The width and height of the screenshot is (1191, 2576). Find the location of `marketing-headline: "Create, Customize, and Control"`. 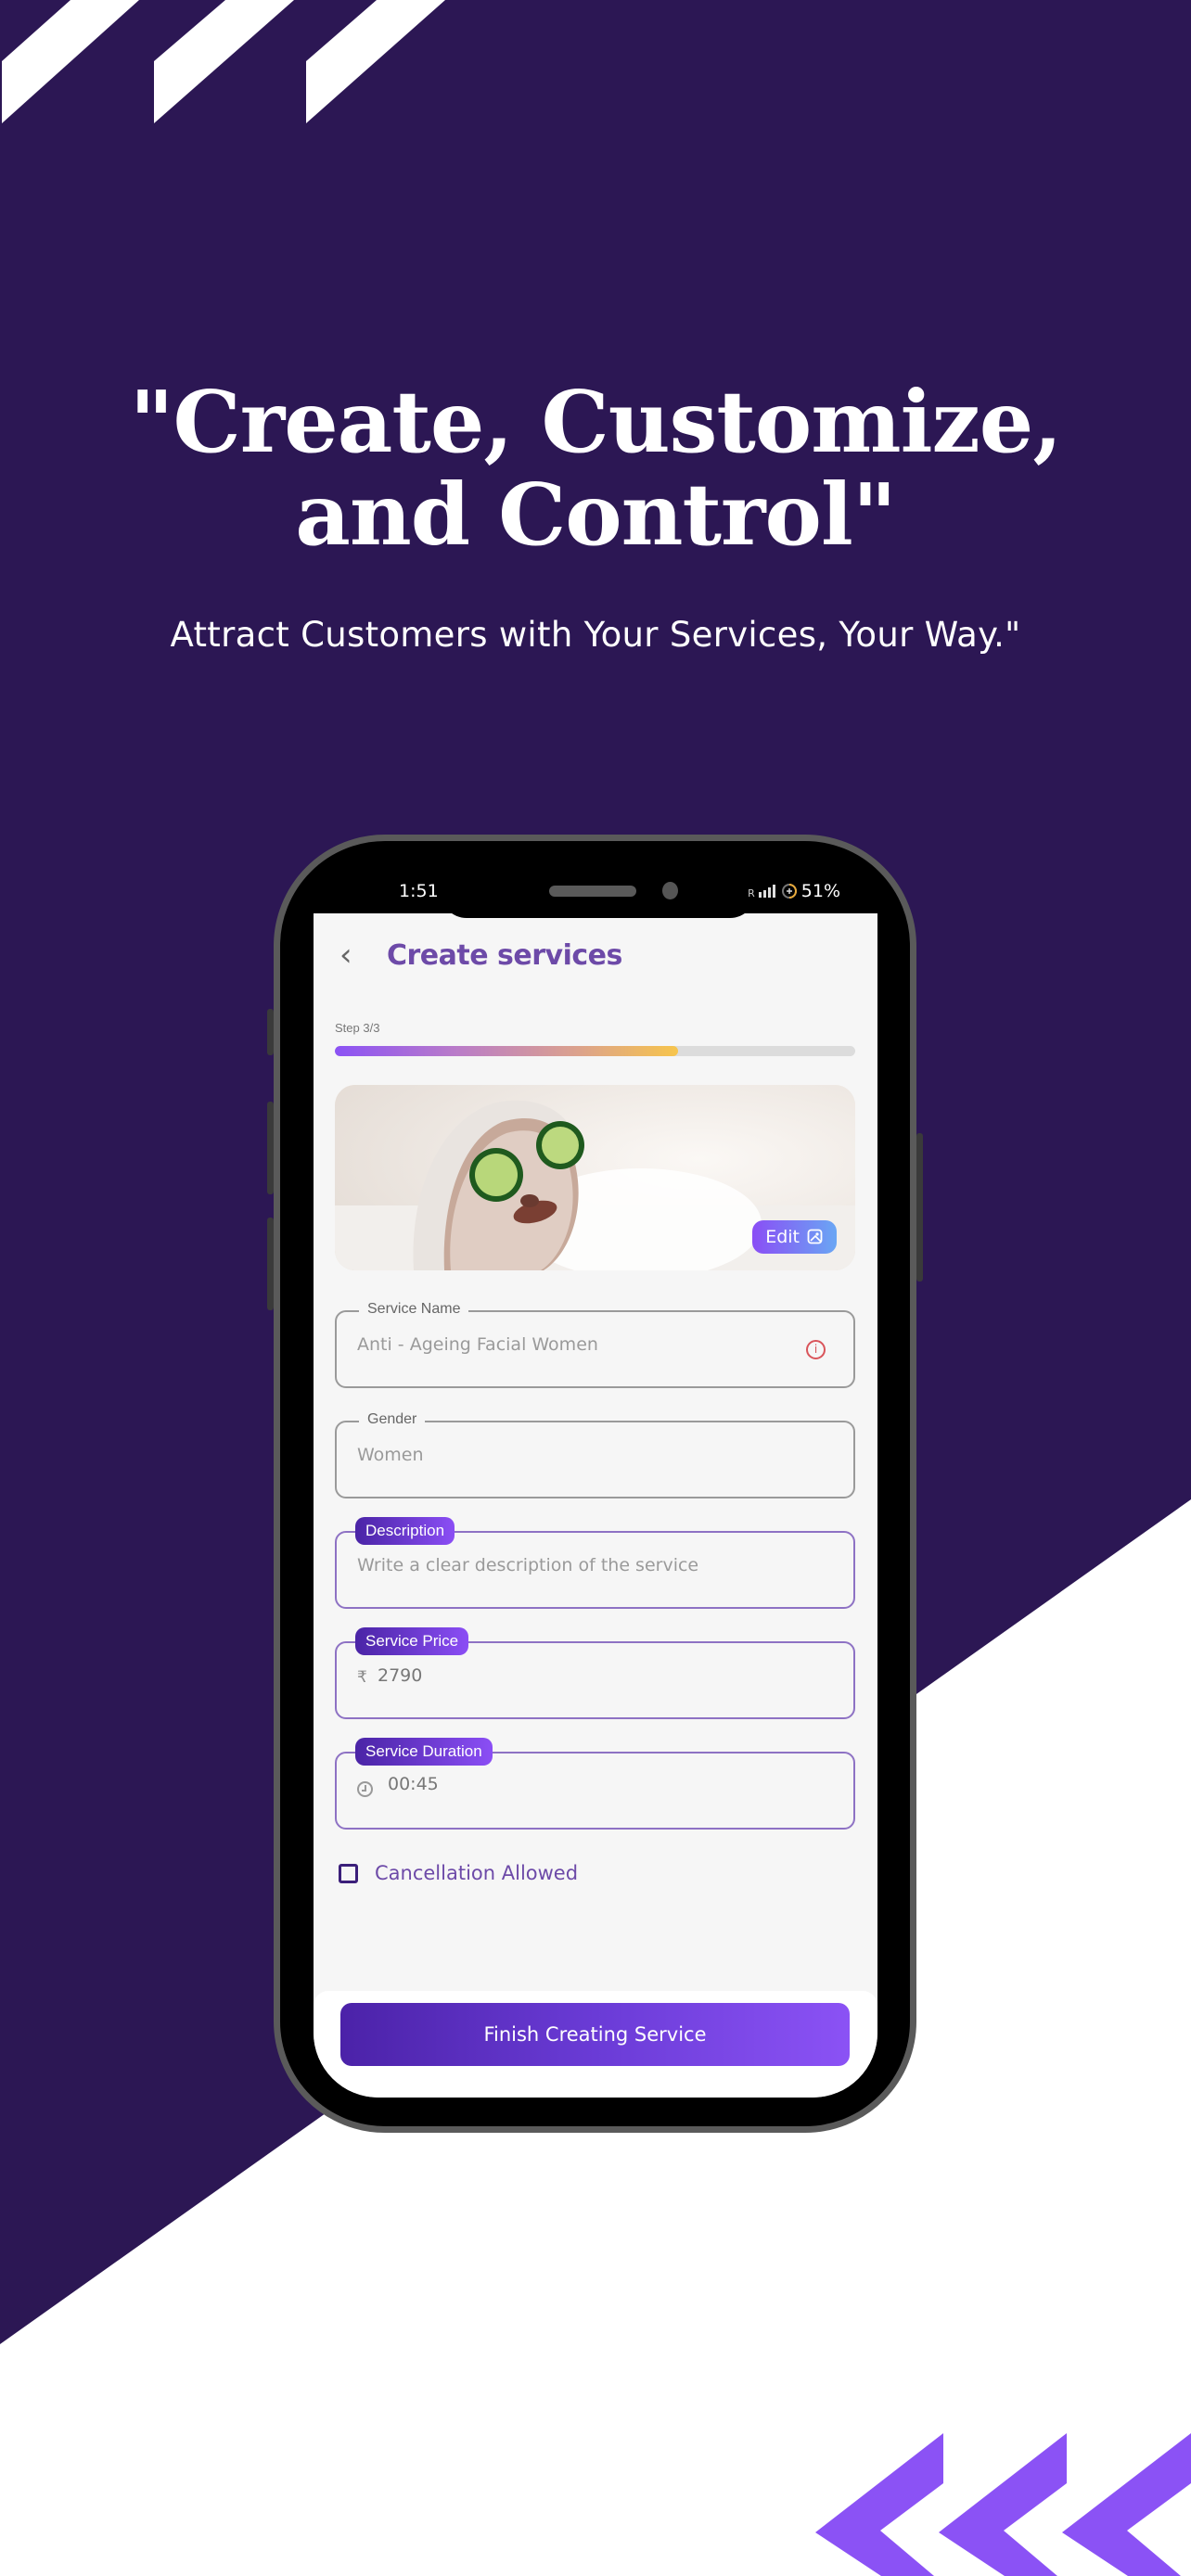

marketing-headline: "Create, Customize, and Control" is located at coordinates (595, 468).